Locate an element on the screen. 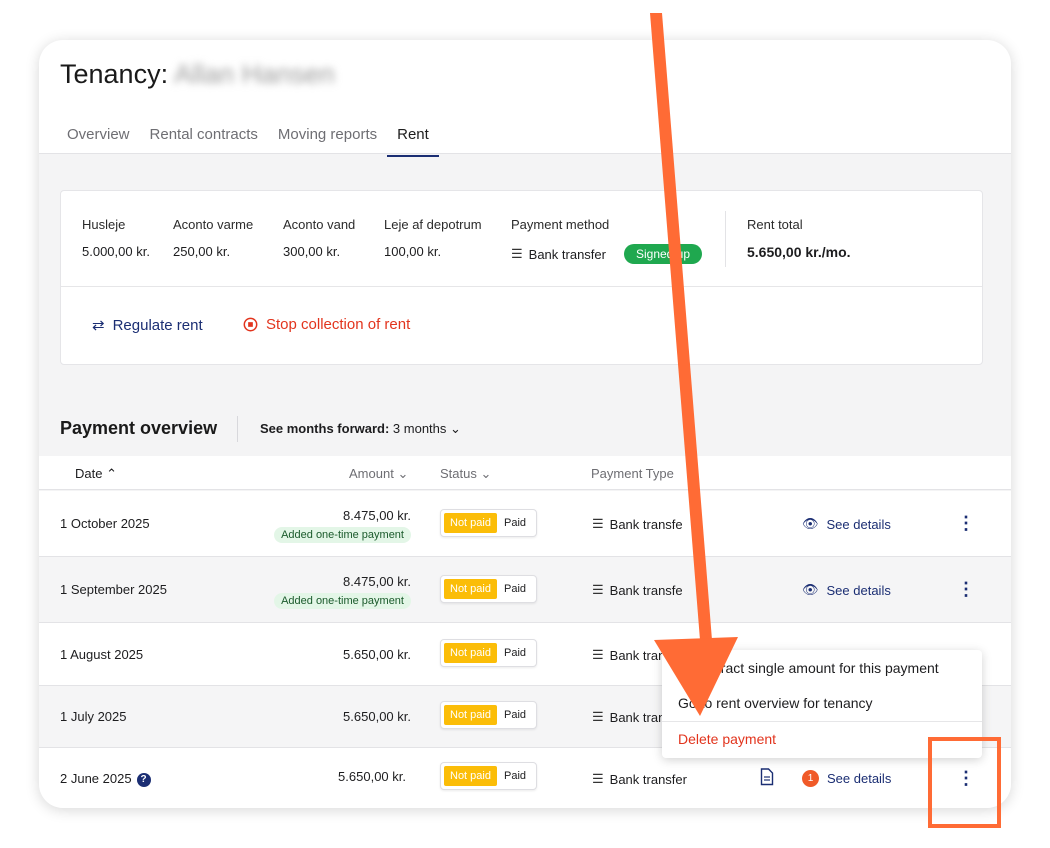 The width and height of the screenshot is (1050, 848). summary-value: 300,00 kr. is located at coordinates (312, 251).